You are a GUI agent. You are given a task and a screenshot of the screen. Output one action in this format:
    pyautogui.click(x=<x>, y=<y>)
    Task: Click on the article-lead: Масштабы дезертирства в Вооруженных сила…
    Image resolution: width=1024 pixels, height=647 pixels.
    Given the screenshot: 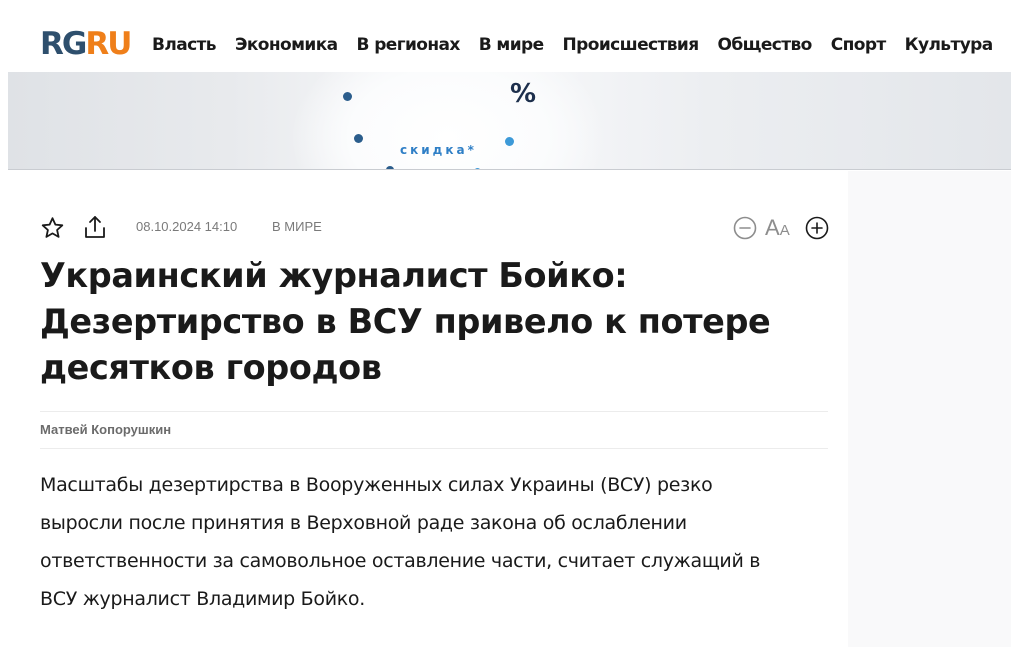 What is the action you would take?
    pyautogui.click(x=400, y=542)
    